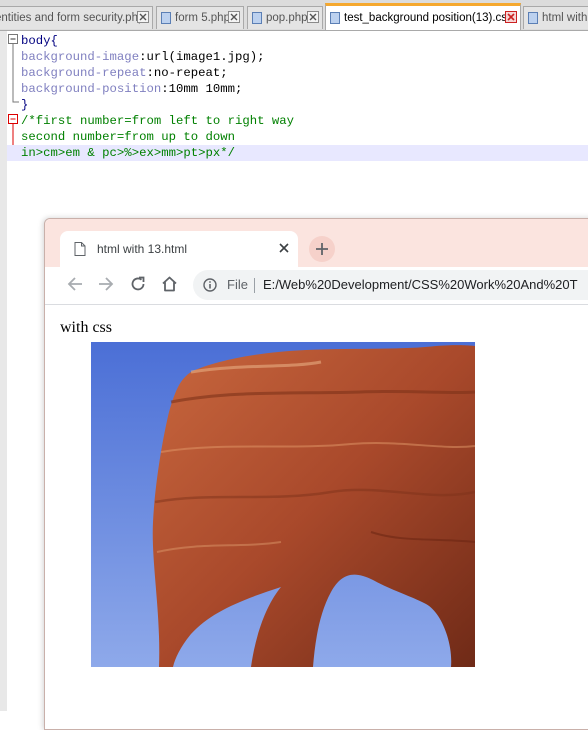  I want to click on editor-tab-pop: pop.php, so click(285, 17).